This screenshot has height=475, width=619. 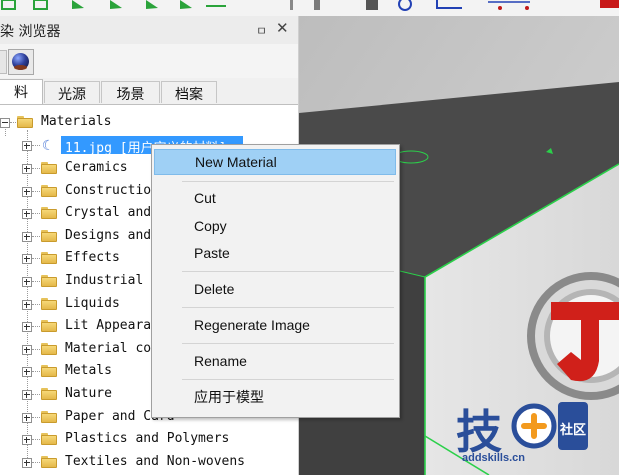 What do you see at coordinates (5, 123) in the screenshot?
I see `collapse-icon` at bounding box center [5, 123].